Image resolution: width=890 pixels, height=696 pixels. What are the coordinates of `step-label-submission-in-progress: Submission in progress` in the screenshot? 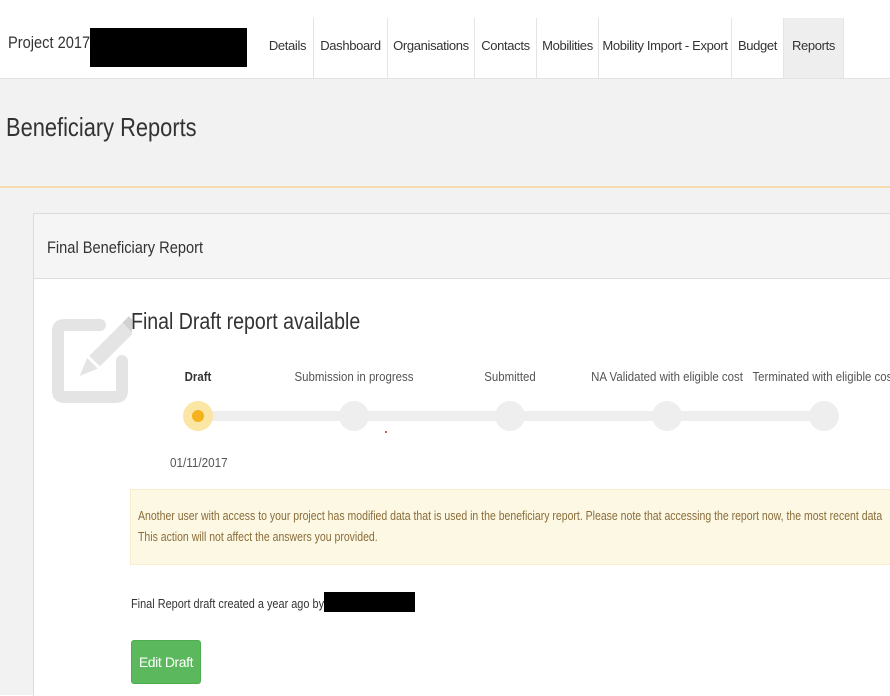 It's located at (354, 376).